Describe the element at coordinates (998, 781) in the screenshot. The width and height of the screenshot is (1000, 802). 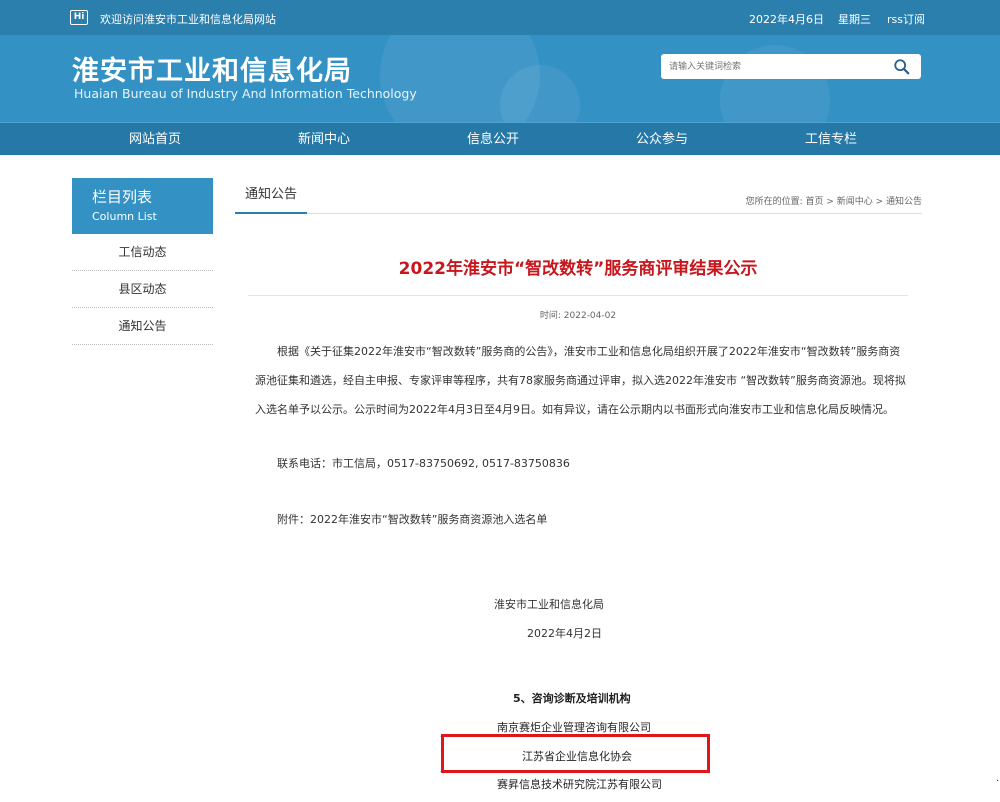
I see `stray-mark: ·` at that location.